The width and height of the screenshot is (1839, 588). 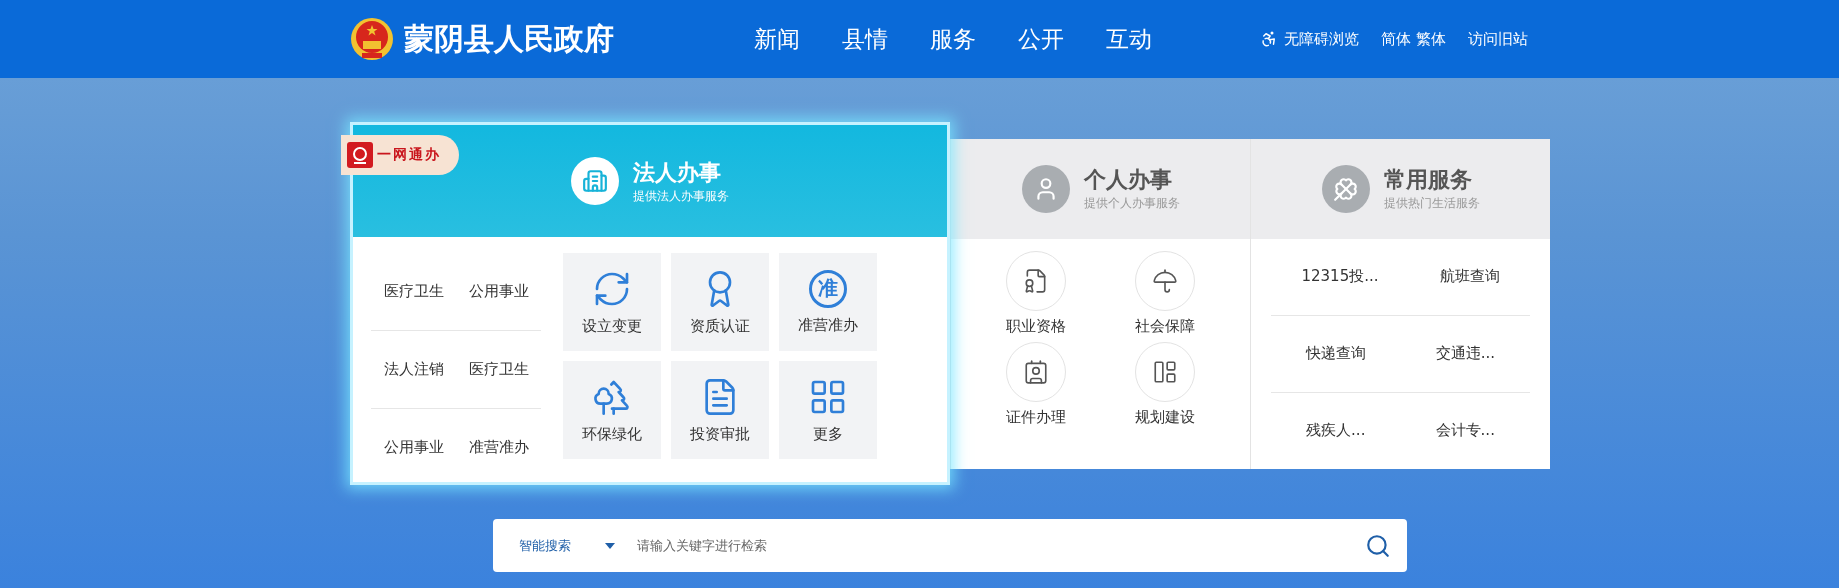 What do you see at coordinates (950, 545) in the screenshot?
I see `search-field: 智能搜索 请输入关键字进行检索` at bounding box center [950, 545].